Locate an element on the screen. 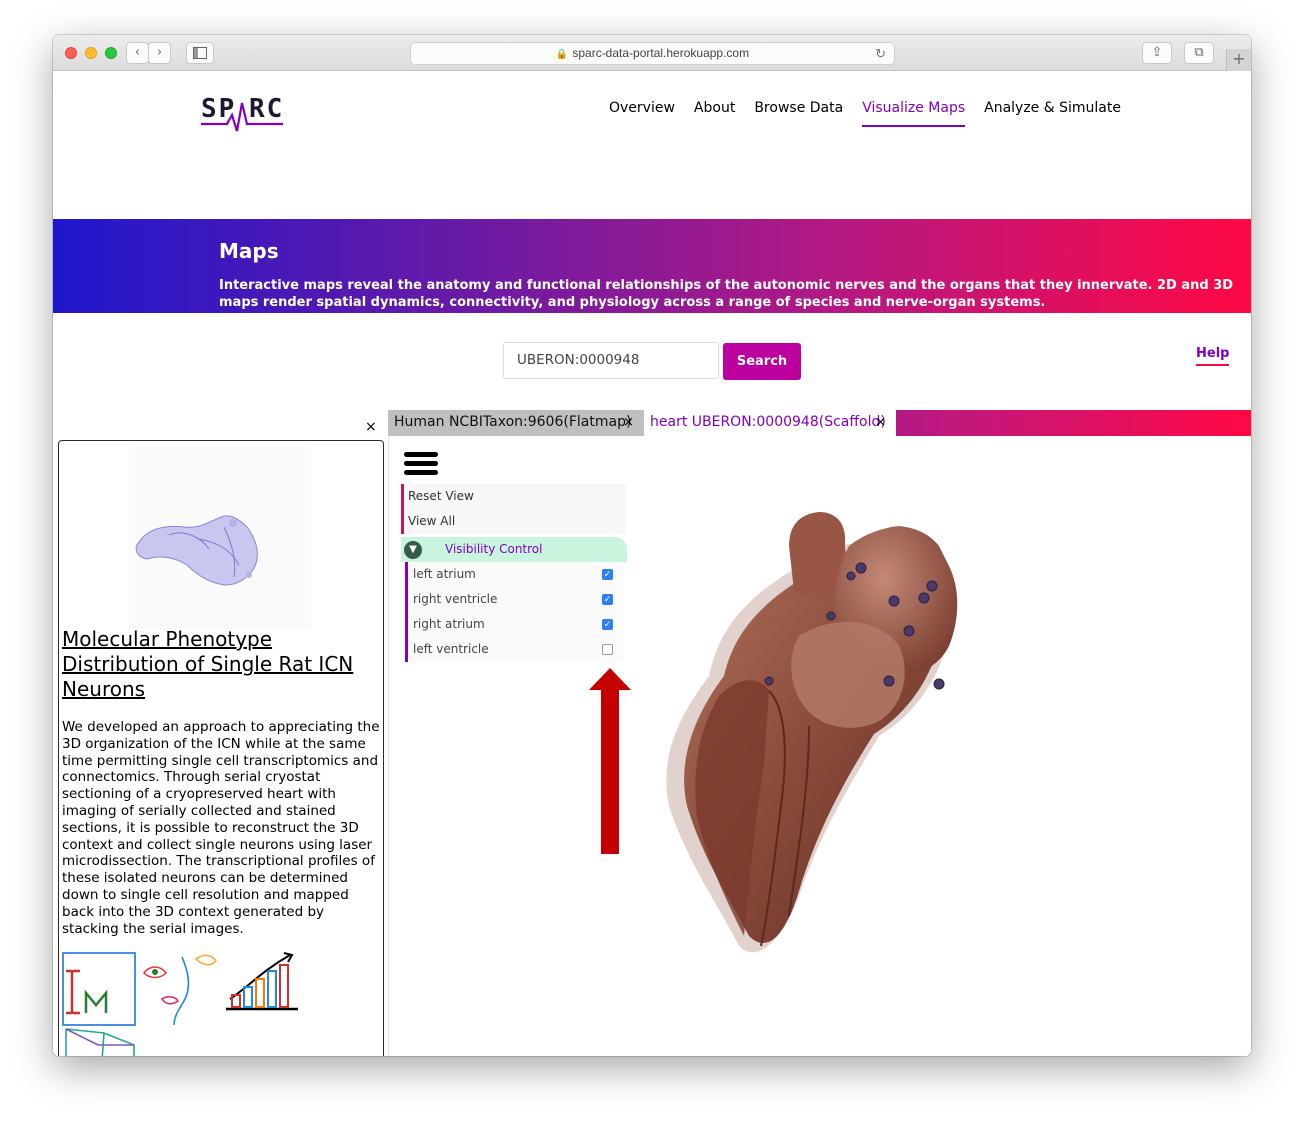 This screenshot has width=1302, height=1125. nav-analyze-simulate: Analyze & Simulate is located at coordinates (1052, 113).